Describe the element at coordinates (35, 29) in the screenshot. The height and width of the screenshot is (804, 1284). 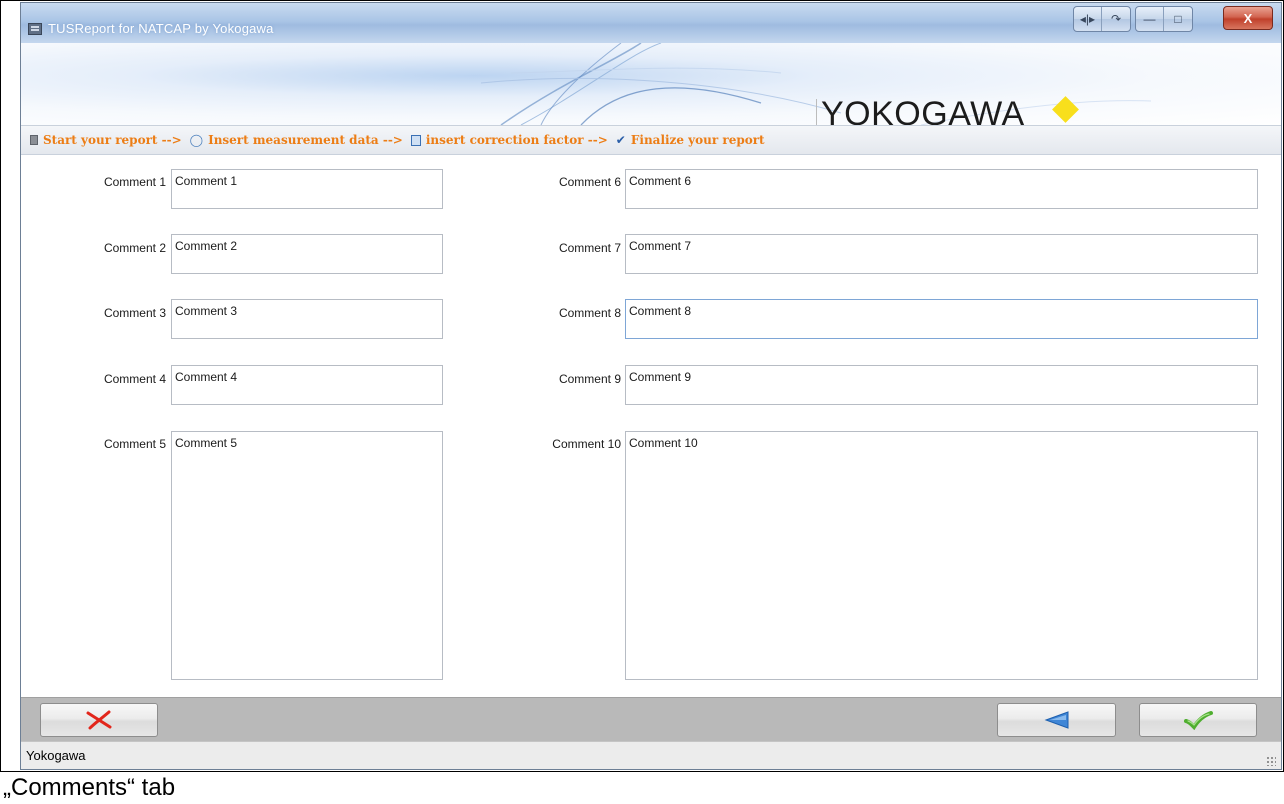
I see `app-icon` at that location.